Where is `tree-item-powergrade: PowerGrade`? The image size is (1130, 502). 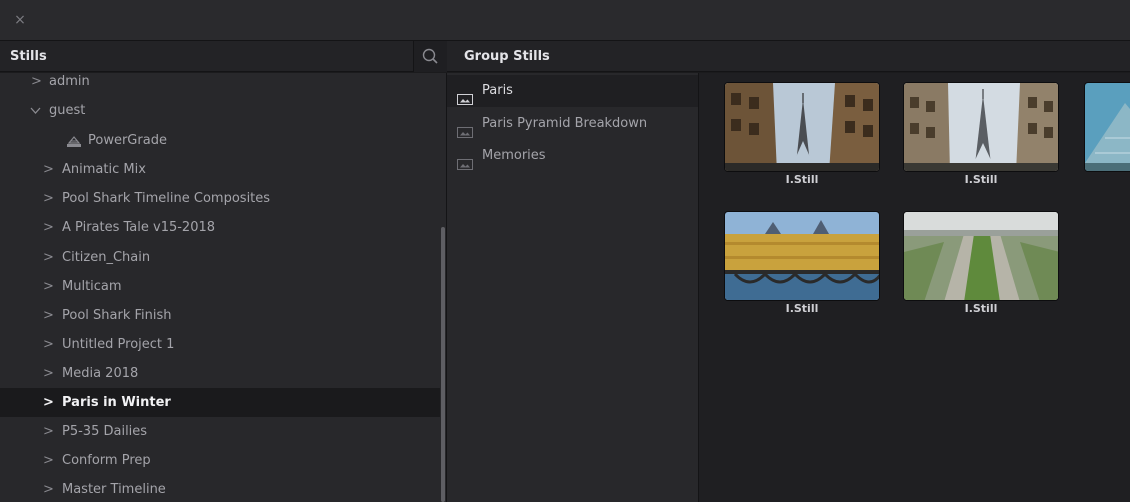 tree-item-powergrade: PowerGrade is located at coordinates (220, 140).